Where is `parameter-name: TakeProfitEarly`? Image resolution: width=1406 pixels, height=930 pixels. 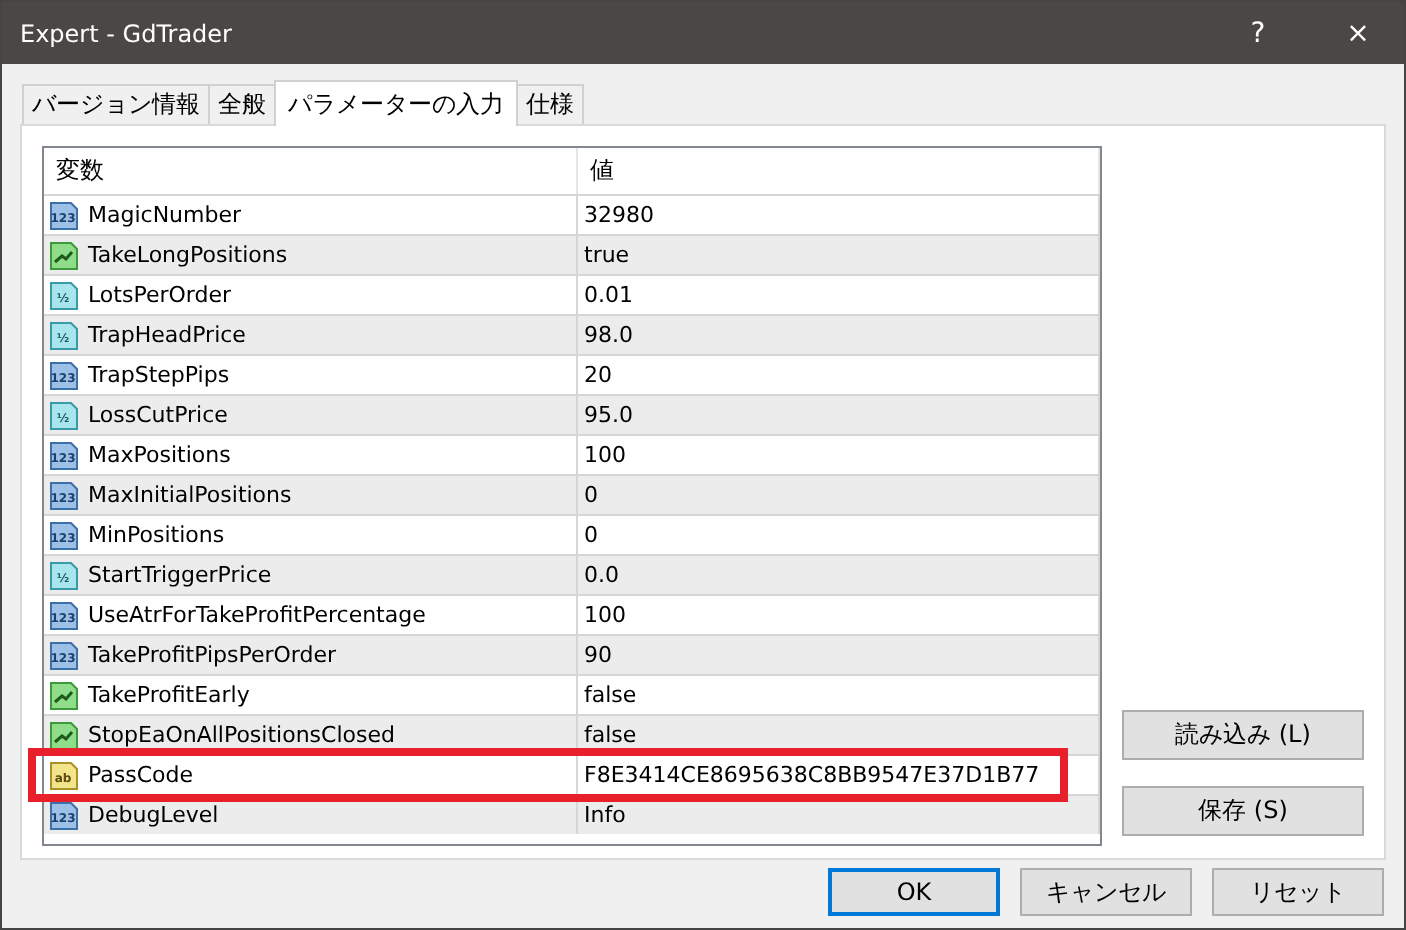
parameter-name: TakeProfitEarly is located at coordinates (169, 695).